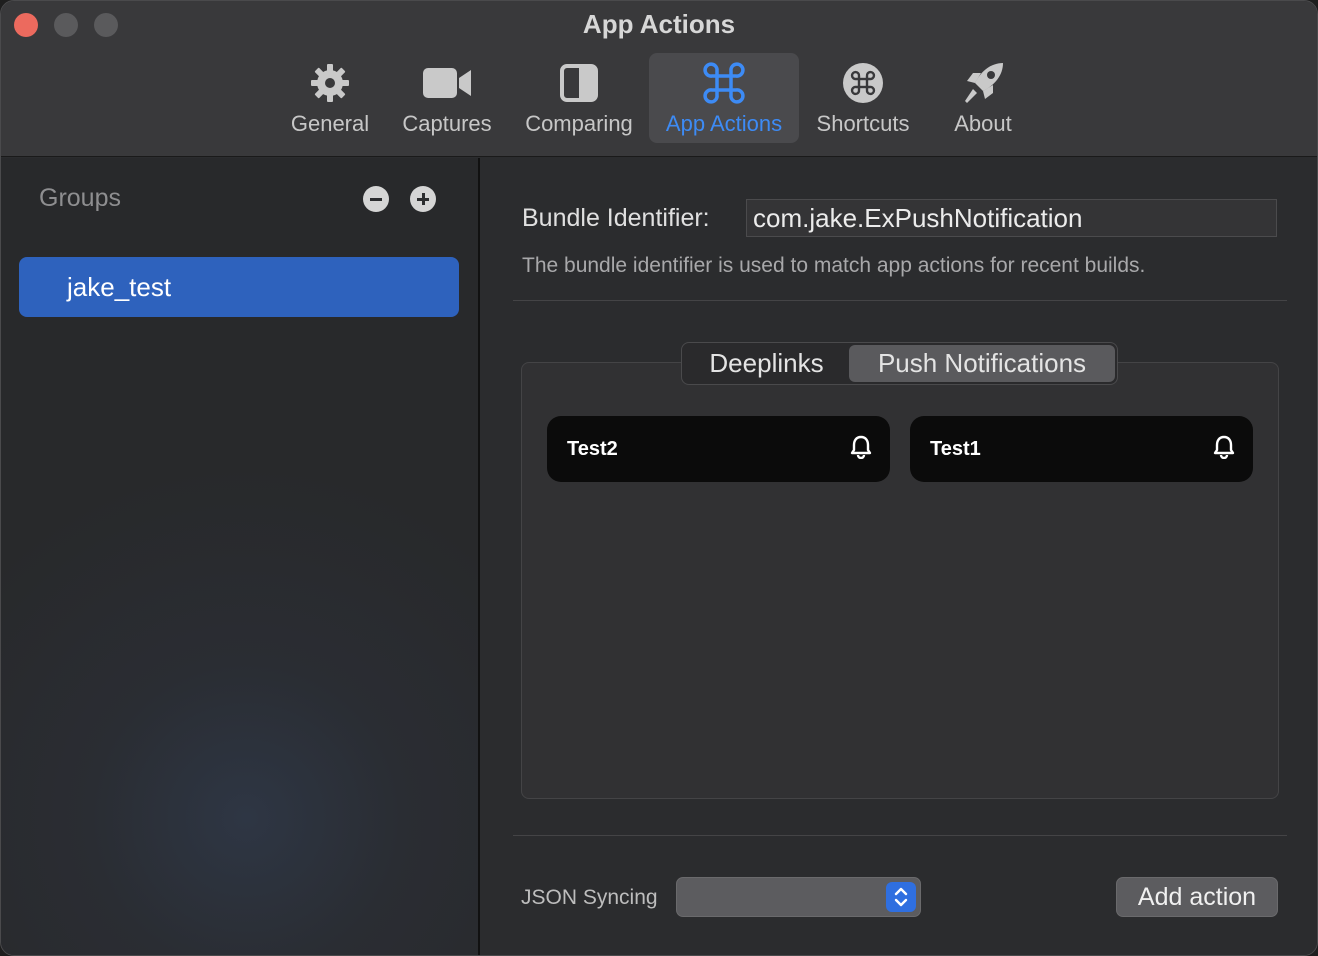 The width and height of the screenshot is (1318, 956). Describe the element at coordinates (447, 123) in the screenshot. I see `tab-label: Captures` at that location.